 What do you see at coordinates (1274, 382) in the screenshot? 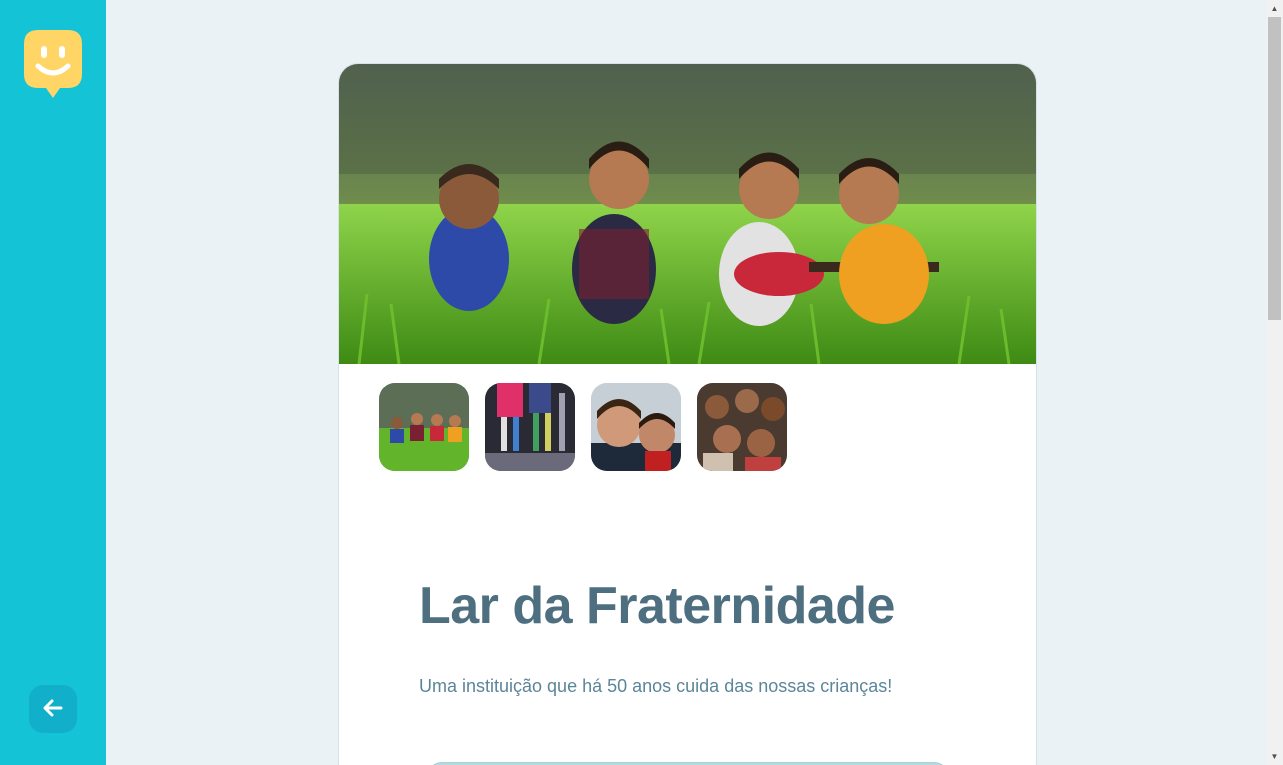
I see `vertical-scrollbar: ▲ ▼` at bounding box center [1274, 382].